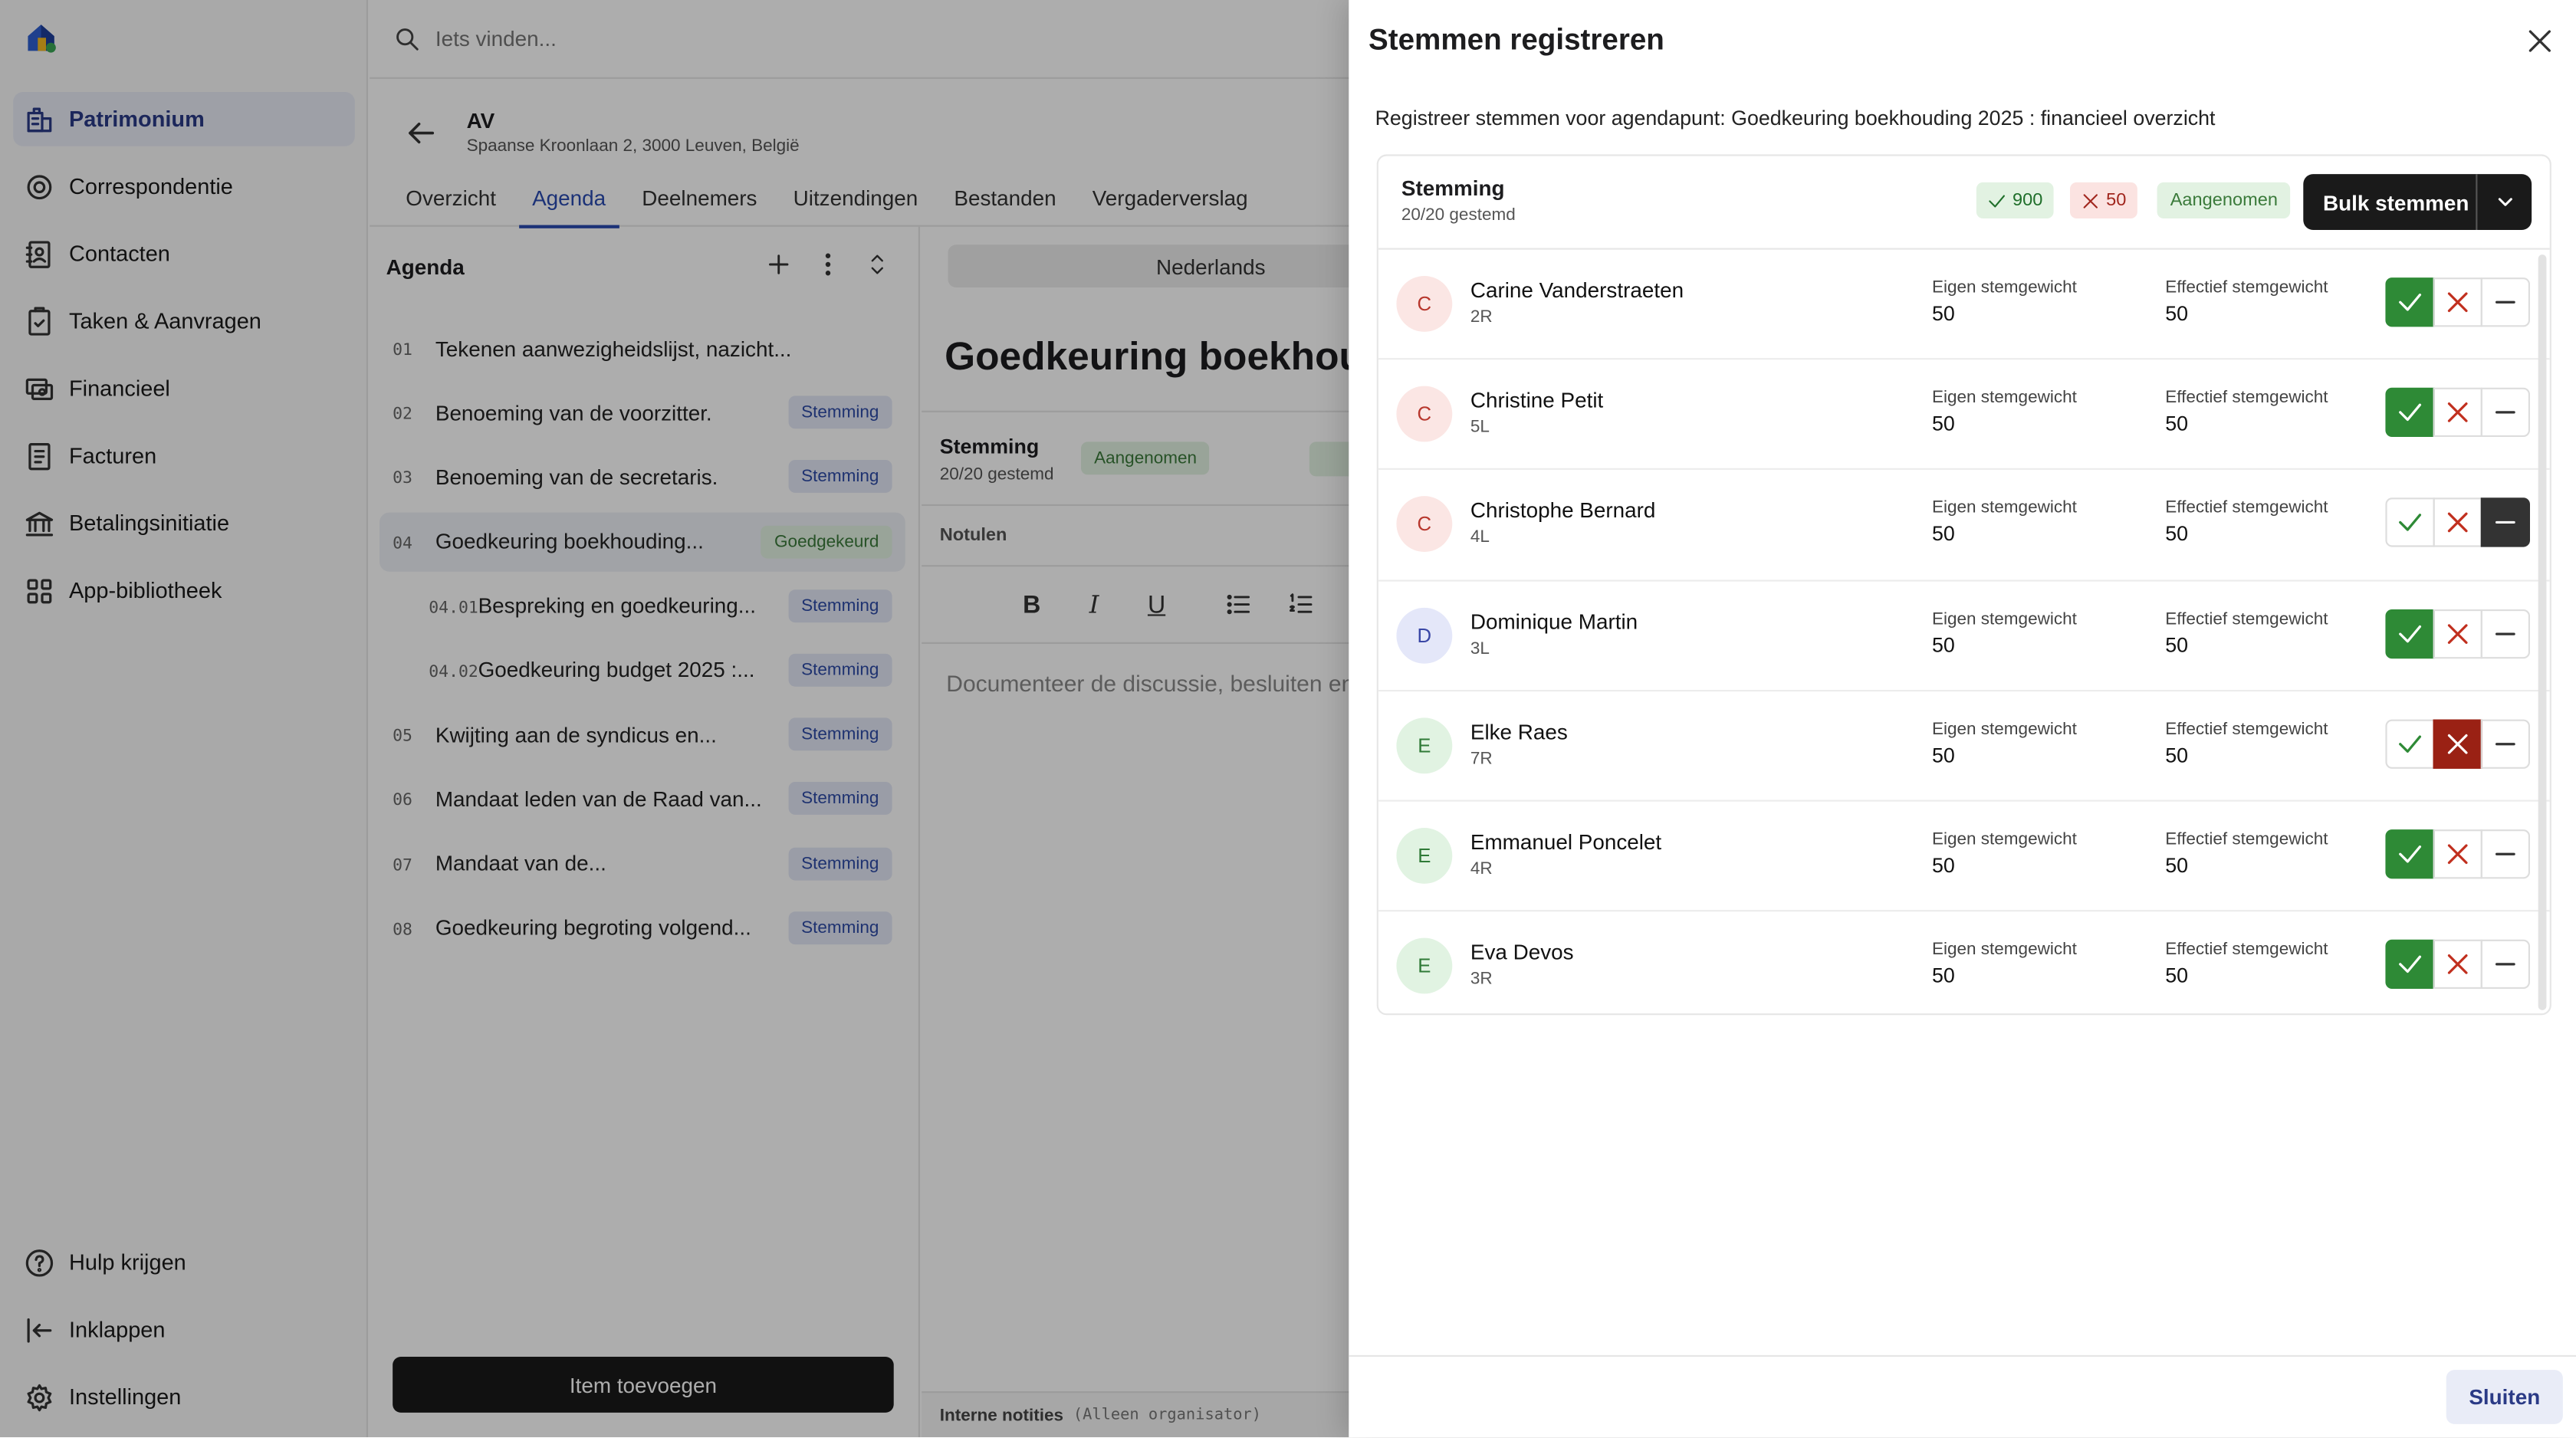 This screenshot has width=2576, height=1438. Describe the element at coordinates (1481, 758) in the screenshot. I see `voter-unit: 7R` at that location.